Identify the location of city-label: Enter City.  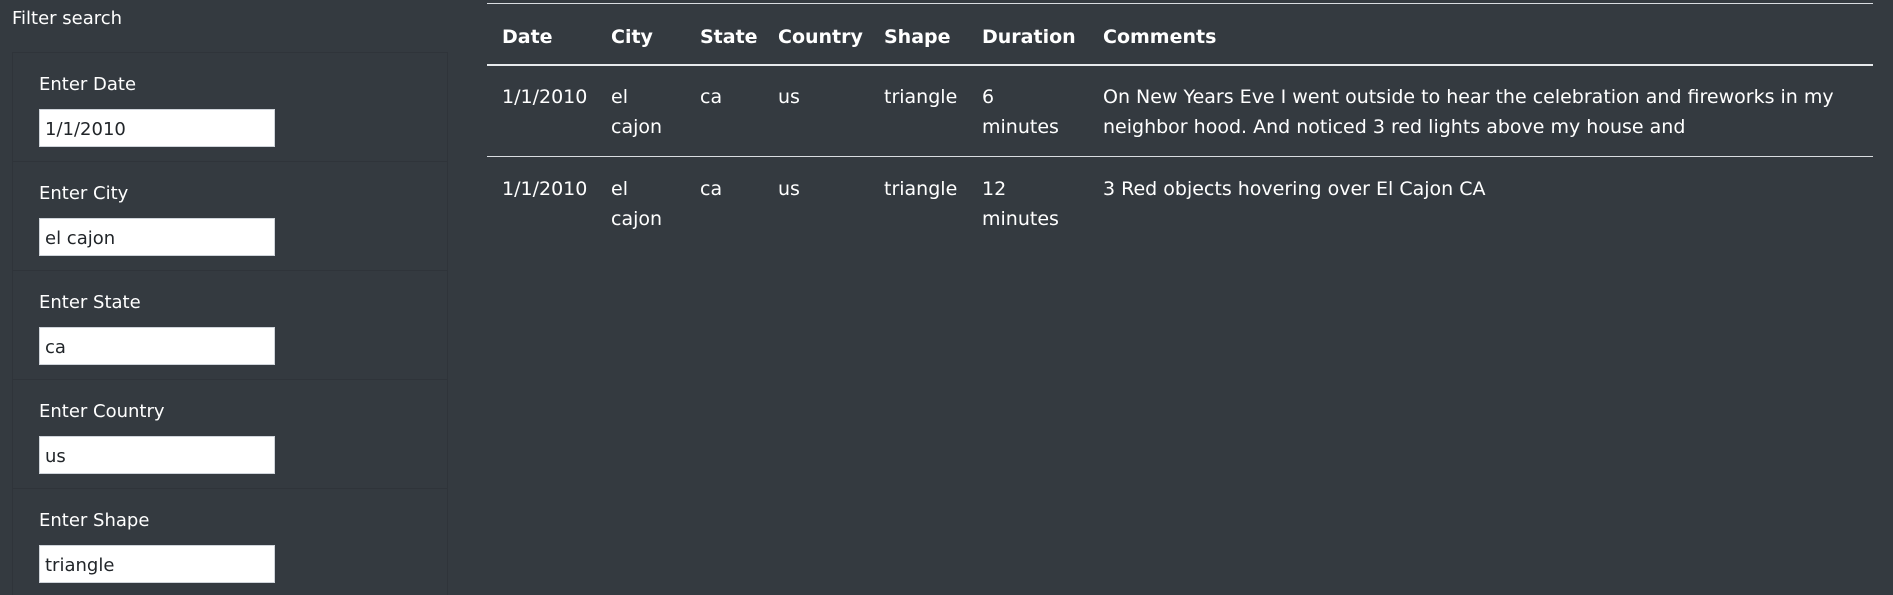
(84, 193).